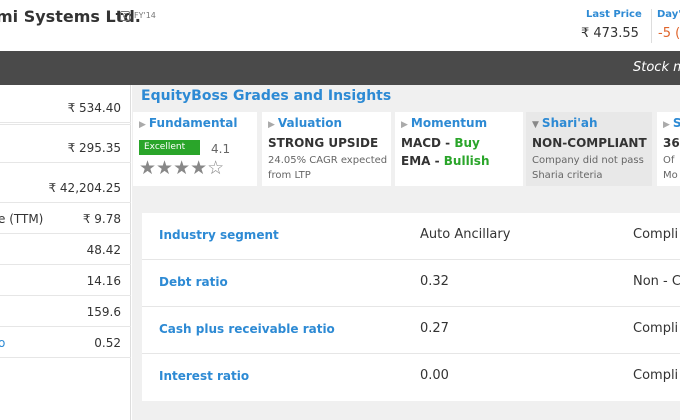 This screenshot has height=420, width=680. I want to click on day-change-label: Day', so click(668, 14).